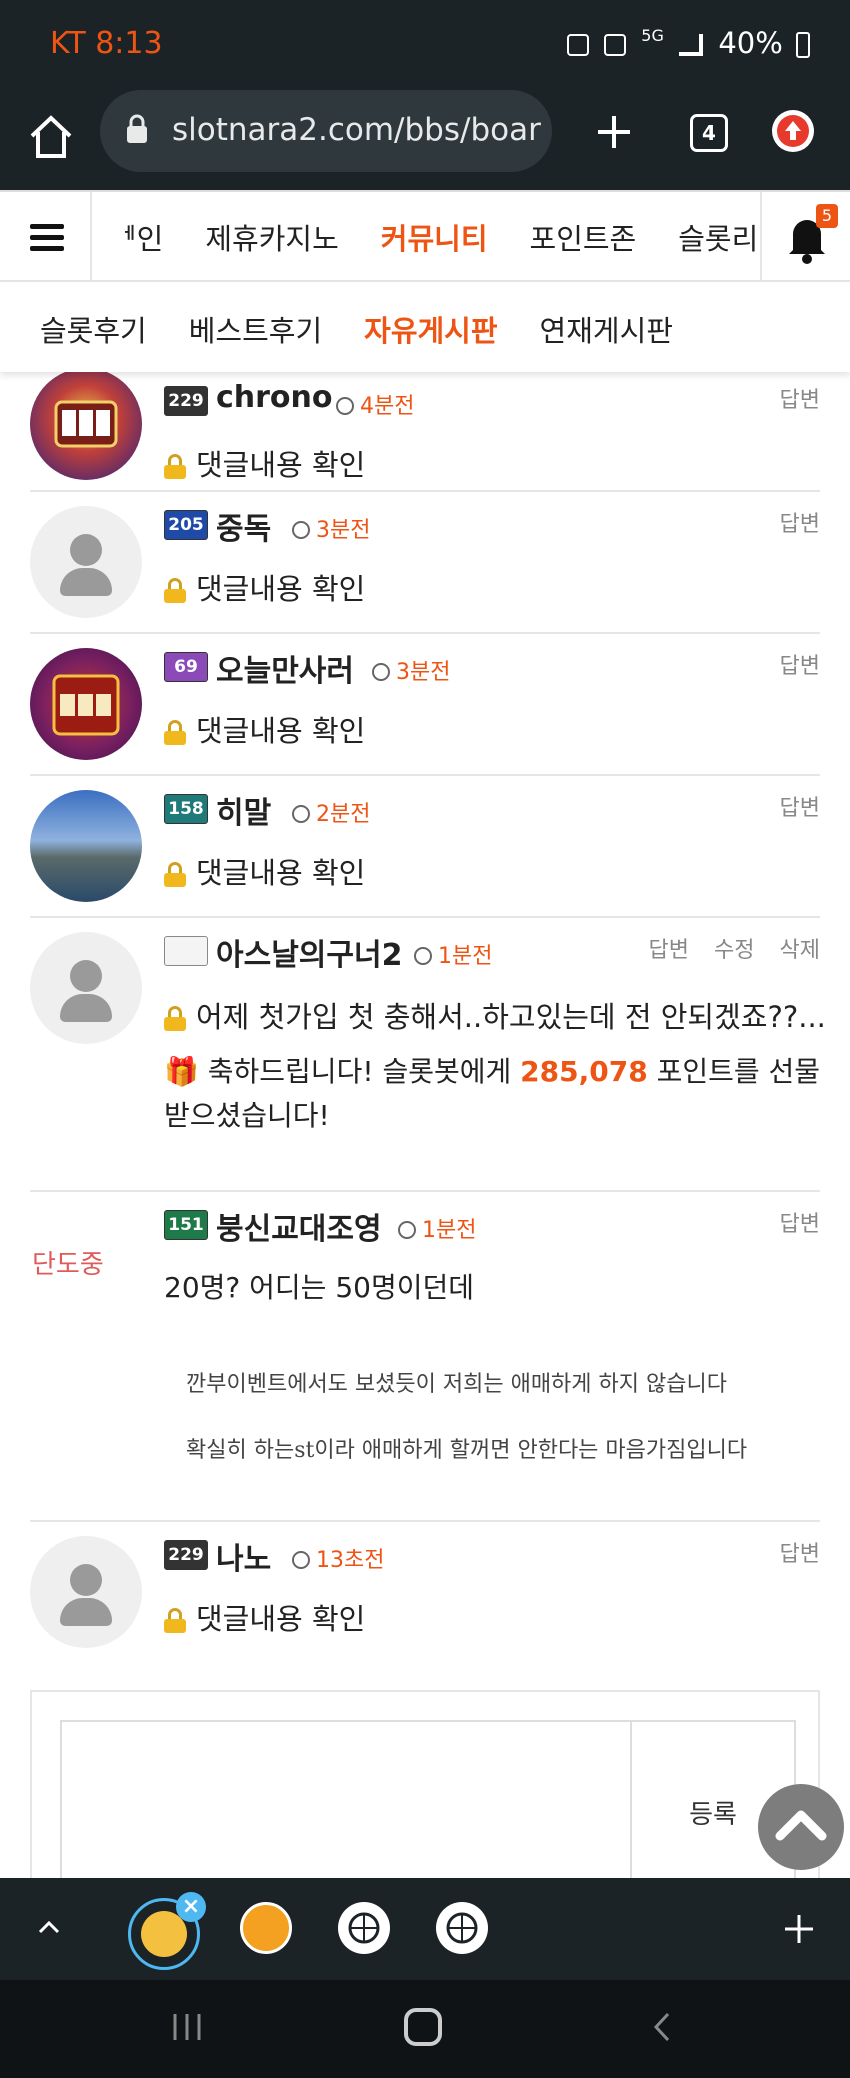 The height and width of the screenshot is (2078, 850). Describe the element at coordinates (425, 432) in the screenshot. I see `comment-item: 229 chrono 4분전 답변 댓글내용 확인` at that location.